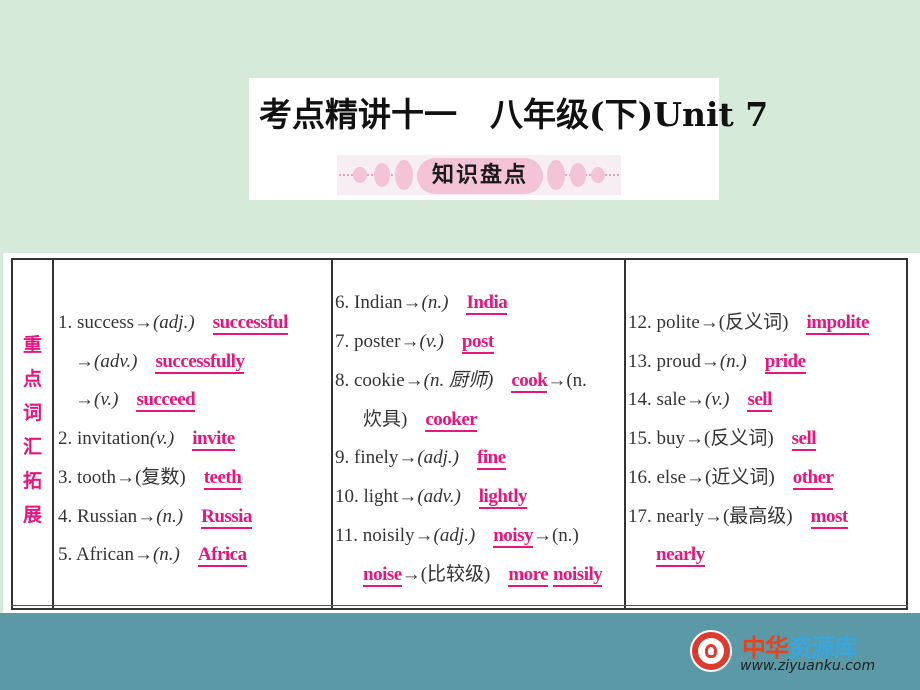 This screenshot has height=690, width=920. Describe the element at coordinates (640, 361) in the screenshot. I see `item-number: 13.` at that location.